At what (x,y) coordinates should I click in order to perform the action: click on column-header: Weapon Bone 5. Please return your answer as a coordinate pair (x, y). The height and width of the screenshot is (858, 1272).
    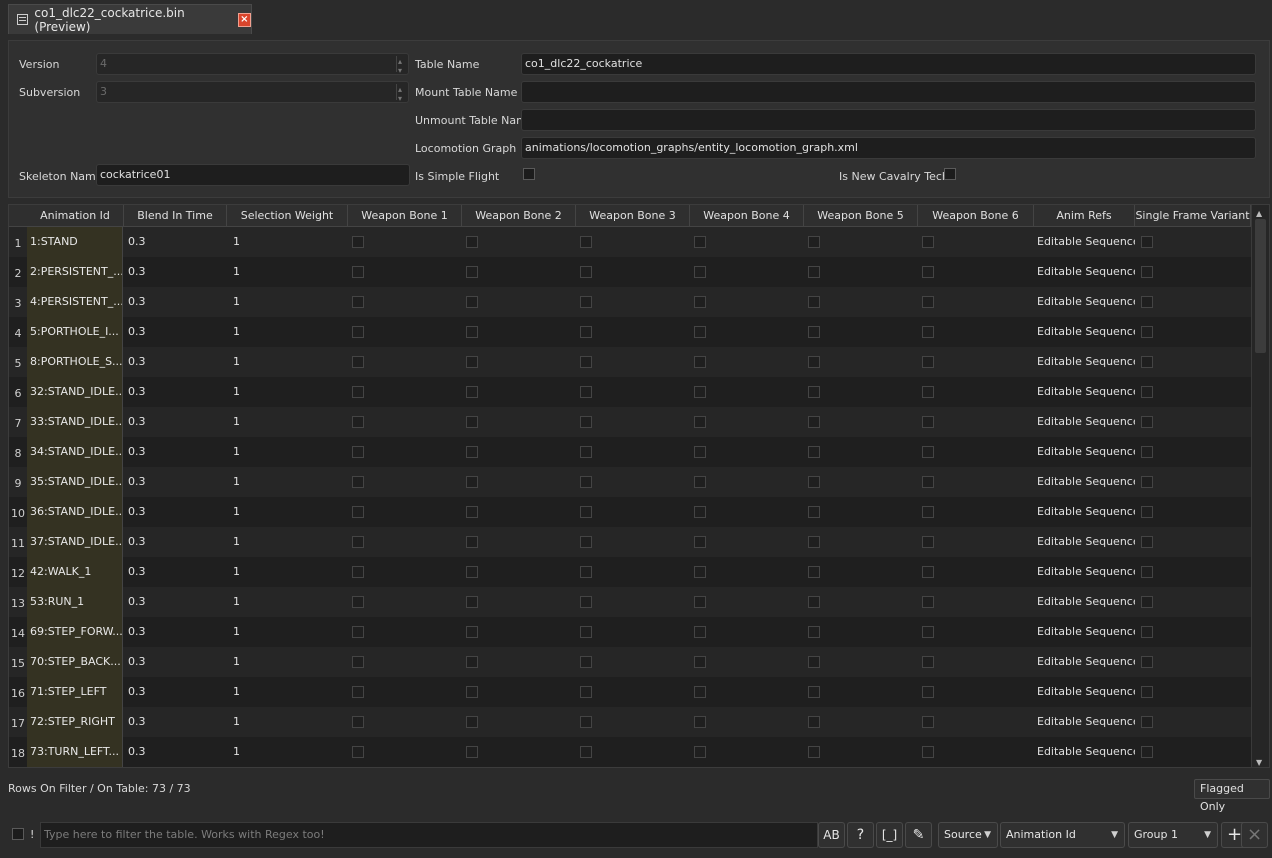
    Looking at the image, I should click on (861, 216).